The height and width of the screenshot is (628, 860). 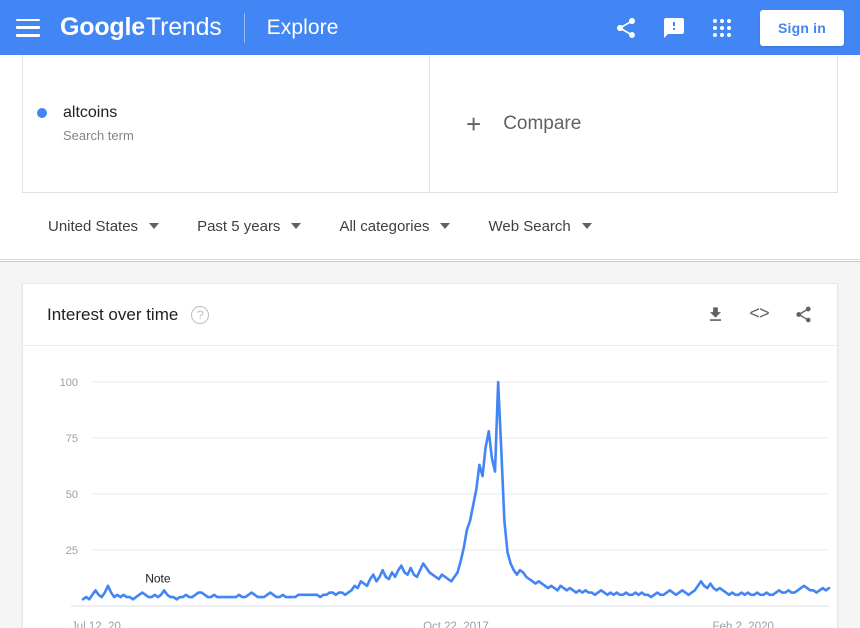 I want to click on logo-trends-text: Trends, so click(x=183, y=27).